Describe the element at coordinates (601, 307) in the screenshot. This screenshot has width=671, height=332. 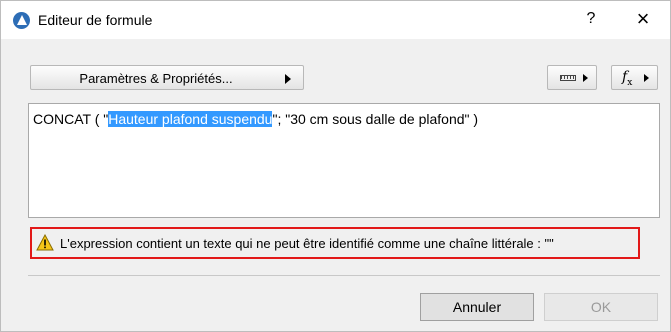
I see `ok-button: OK` at that location.